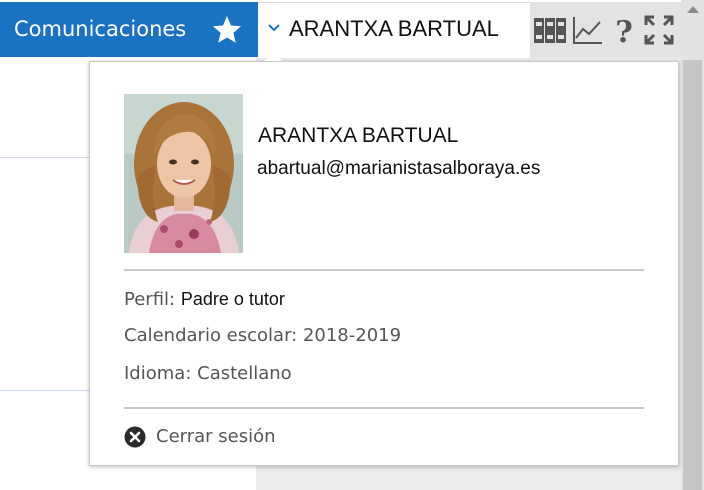 The height and width of the screenshot is (490, 704). I want to click on calendar-value: 2018-2019, so click(352, 335).